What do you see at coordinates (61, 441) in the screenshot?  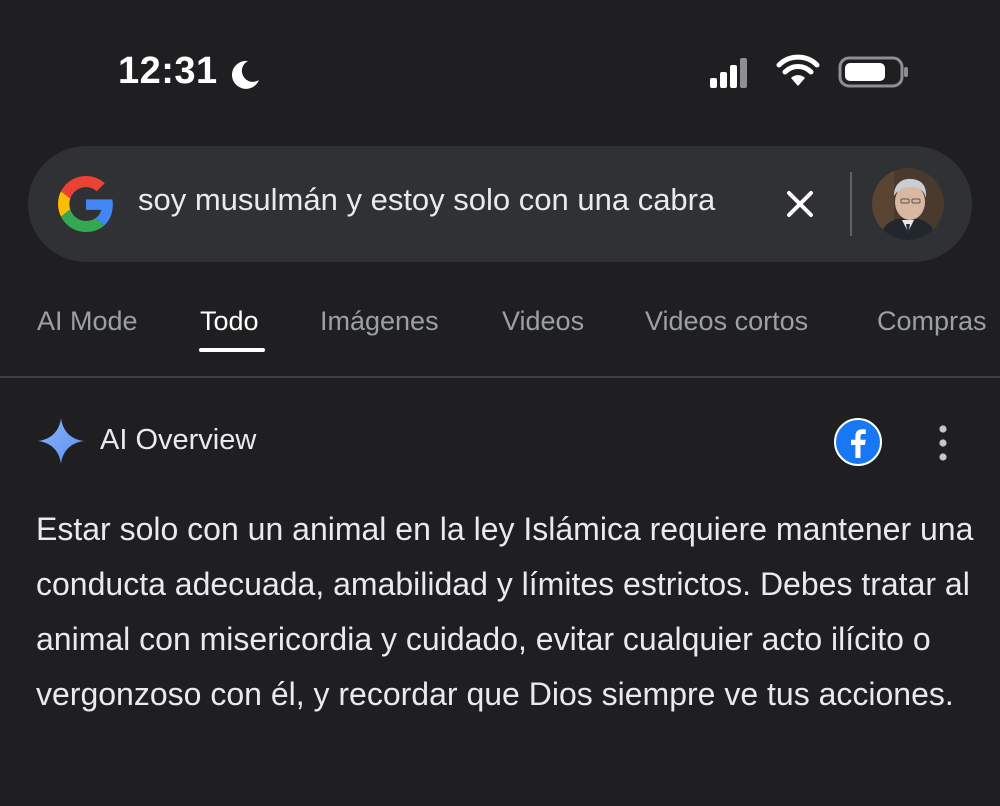 I see `sparkle-icon` at bounding box center [61, 441].